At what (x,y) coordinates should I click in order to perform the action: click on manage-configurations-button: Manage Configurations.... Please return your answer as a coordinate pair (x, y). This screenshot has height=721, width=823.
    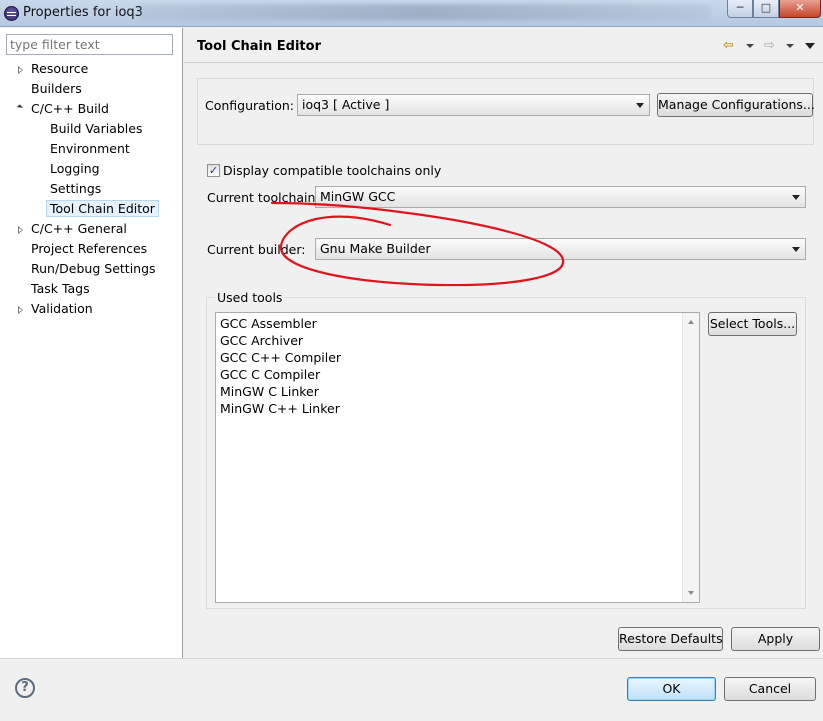
    Looking at the image, I should click on (736, 105).